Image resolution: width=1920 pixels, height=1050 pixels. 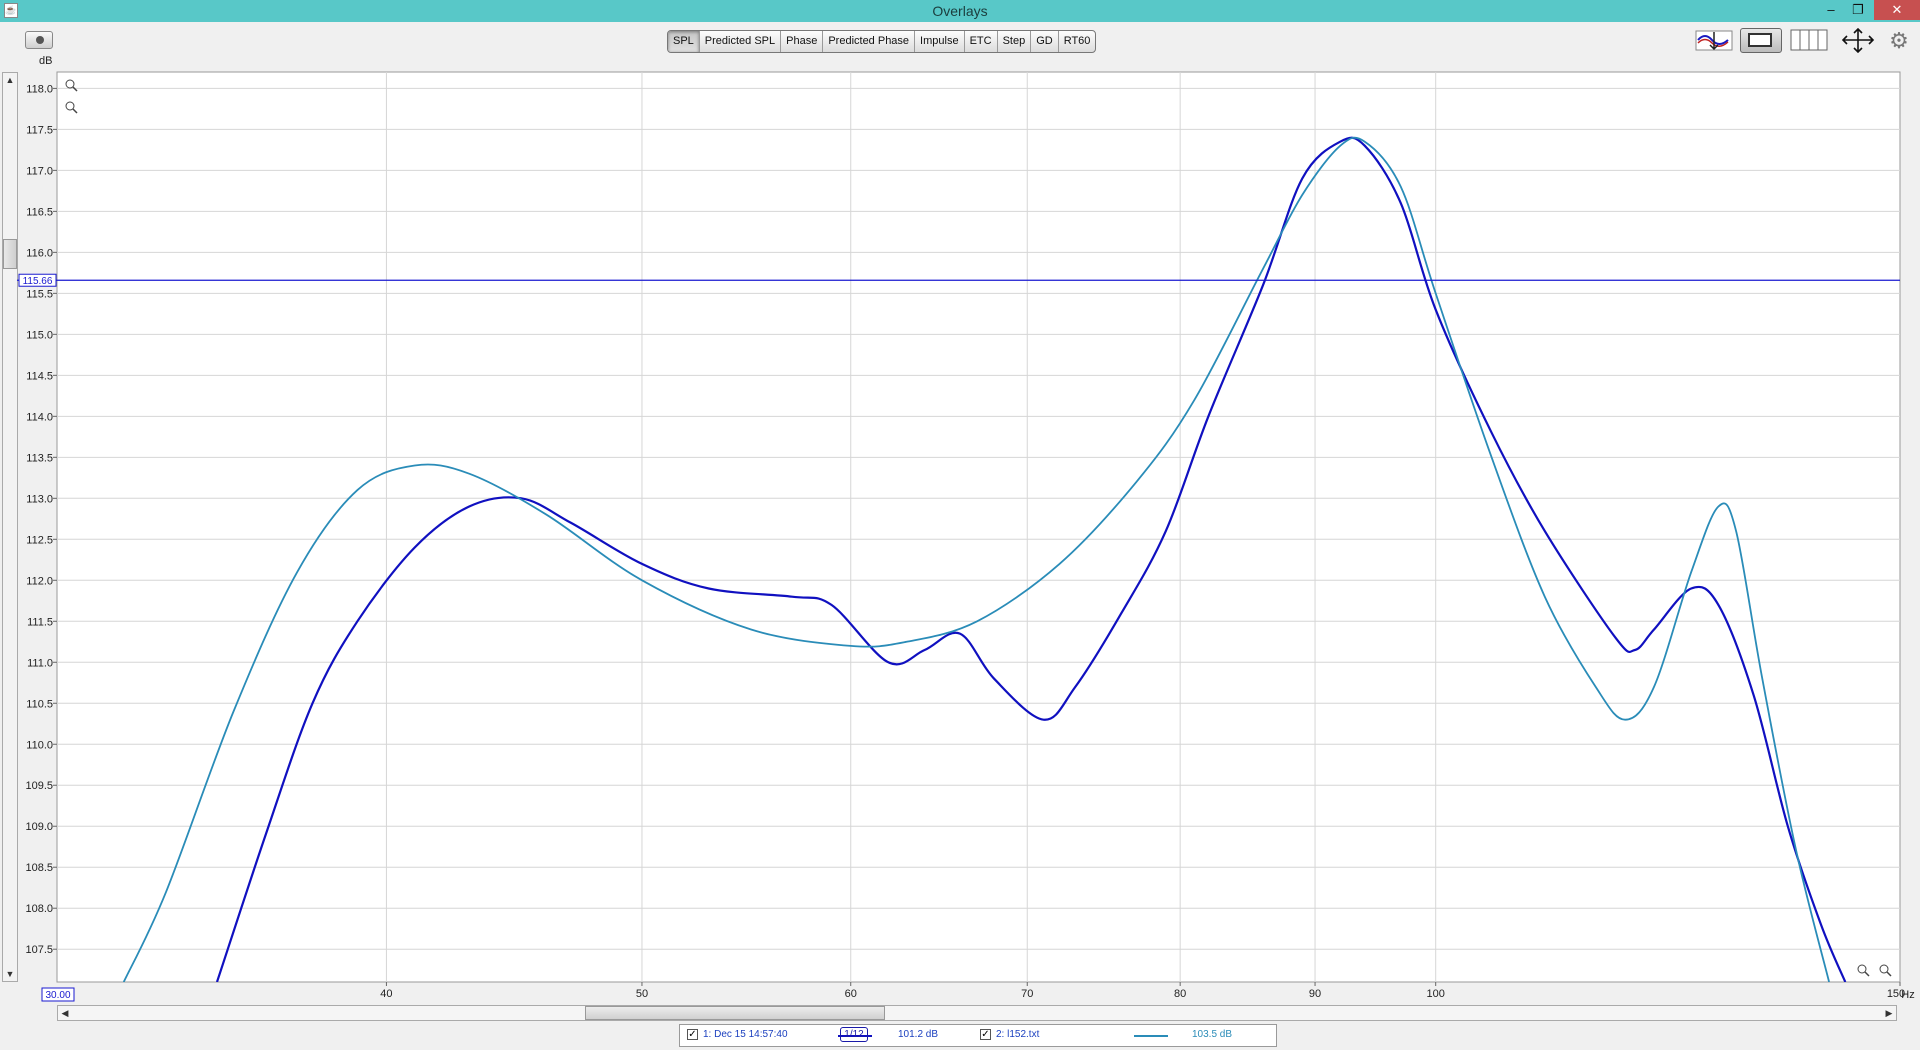 I want to click on y-tick-label: 116.0, so click(x=39, y=253).